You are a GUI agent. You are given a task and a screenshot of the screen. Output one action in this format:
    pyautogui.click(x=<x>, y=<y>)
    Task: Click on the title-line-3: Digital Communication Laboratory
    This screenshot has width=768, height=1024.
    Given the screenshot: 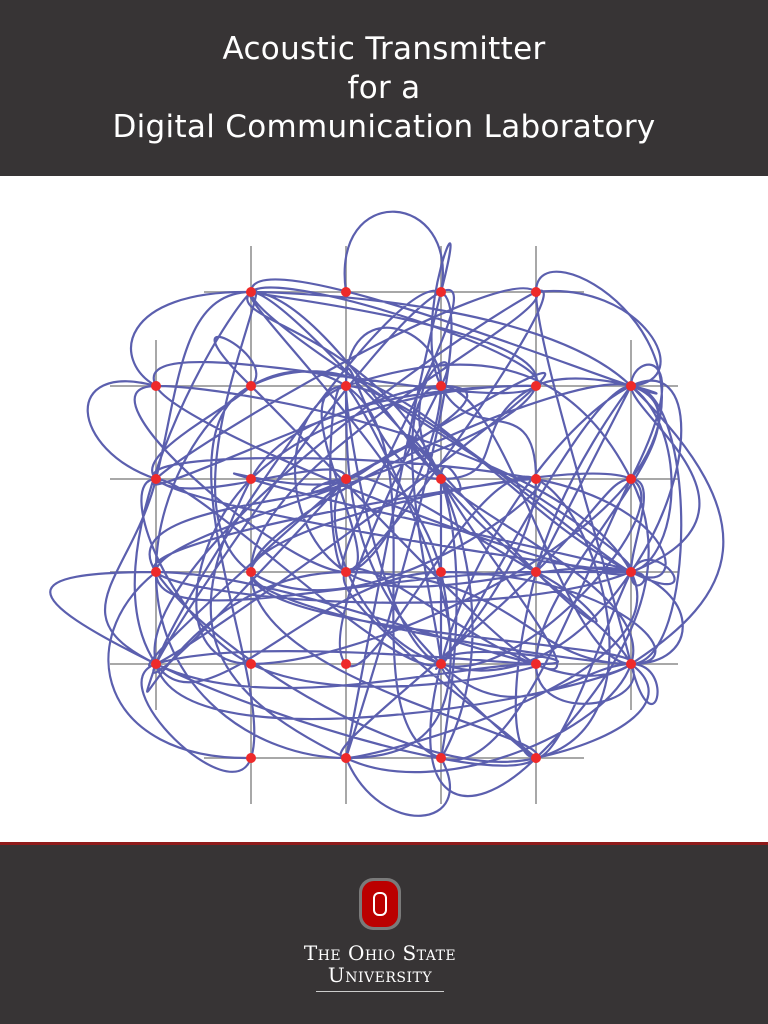 What is the action you would take?
    pyautogui.click(x=384, y=126)
    